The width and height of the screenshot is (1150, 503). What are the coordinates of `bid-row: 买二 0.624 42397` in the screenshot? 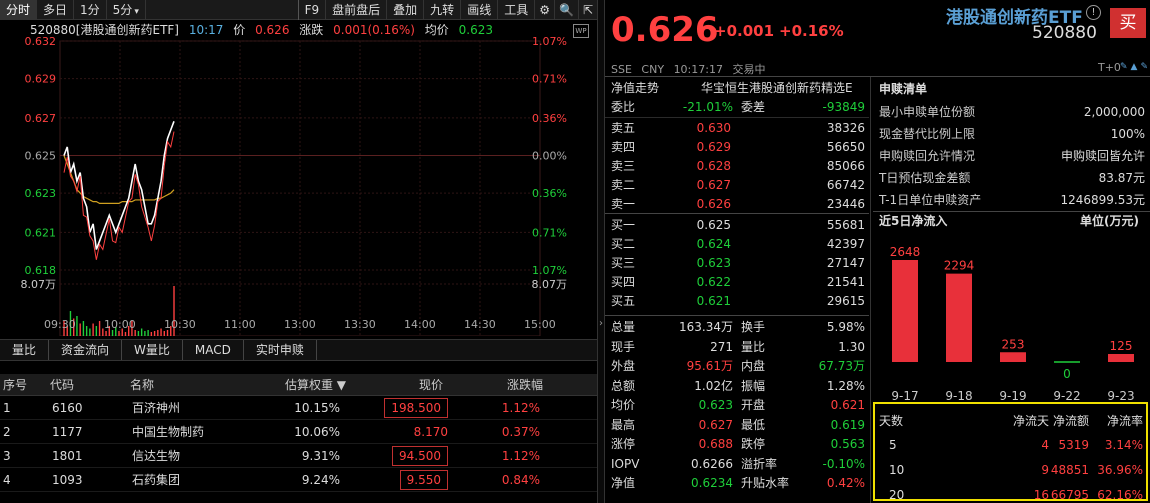 It's located at (740, 244).